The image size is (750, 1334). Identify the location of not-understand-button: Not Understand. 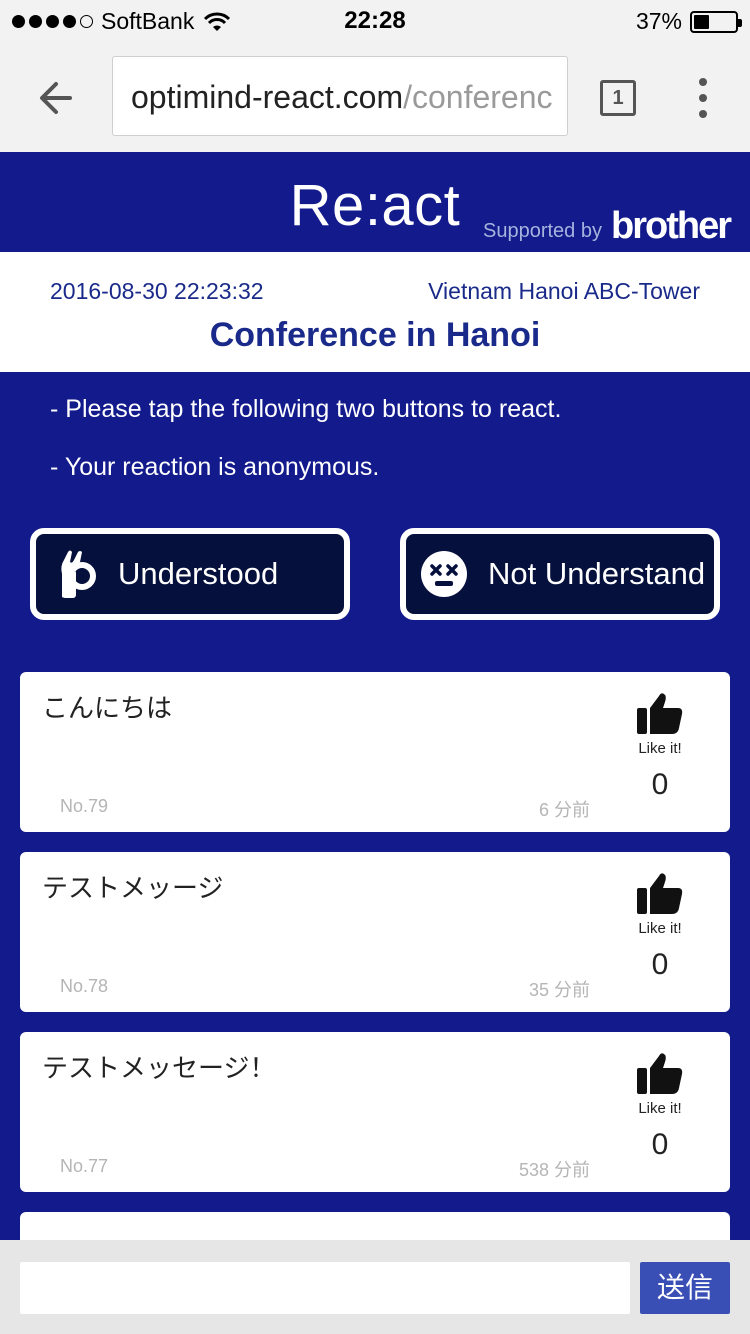
(560, 574).